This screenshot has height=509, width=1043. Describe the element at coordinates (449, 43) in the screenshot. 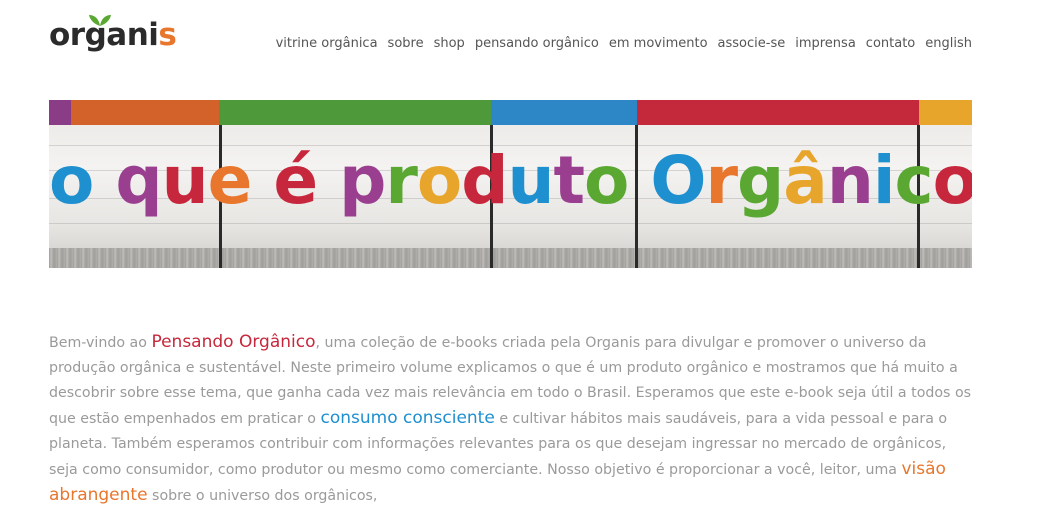

I see `nav-shop: shop` at that location.